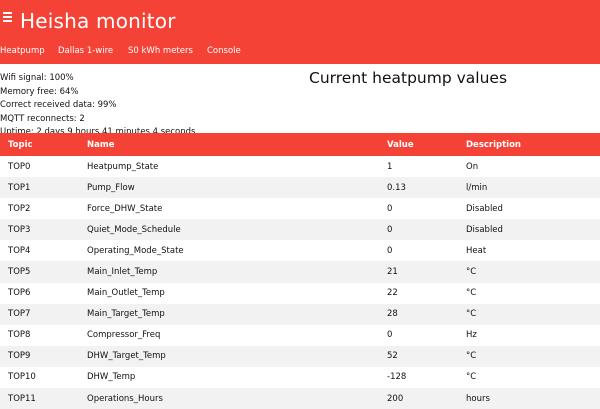 The height and width of the screenshot is (409, 600). What do you see at coordinates (19, 356) in the screenshot?
I see `topic-cell: TOP9` at bounding box center [19, 356].